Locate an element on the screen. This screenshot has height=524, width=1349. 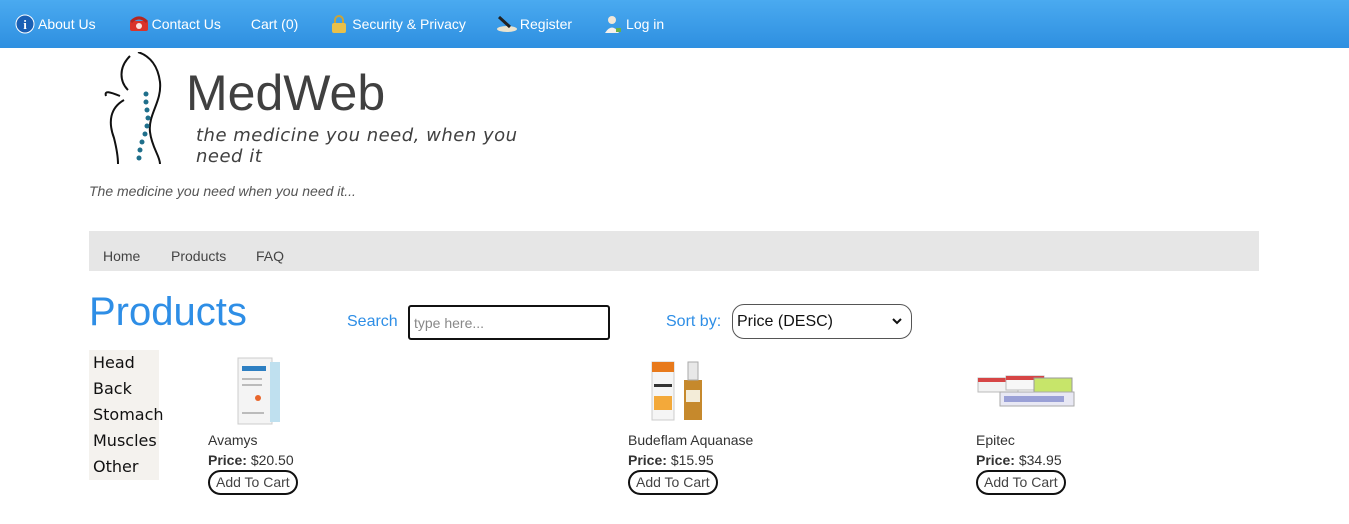
nav-log-in: Log in is located at coordinates (633, 24).